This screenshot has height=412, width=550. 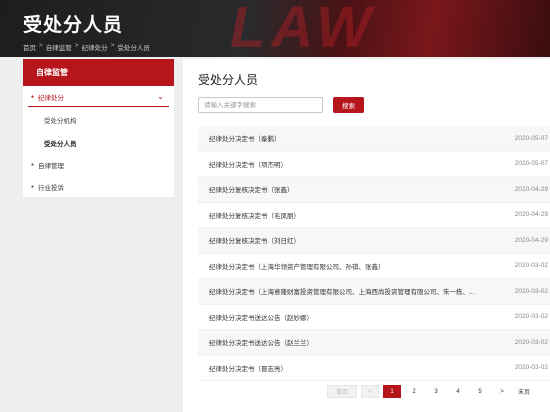 I want to click on list-item: 纪律处分决定书（上海华领资产管理有限公司、孙祺、张鑫） 2020-03-02, so click(x=374, y=266).